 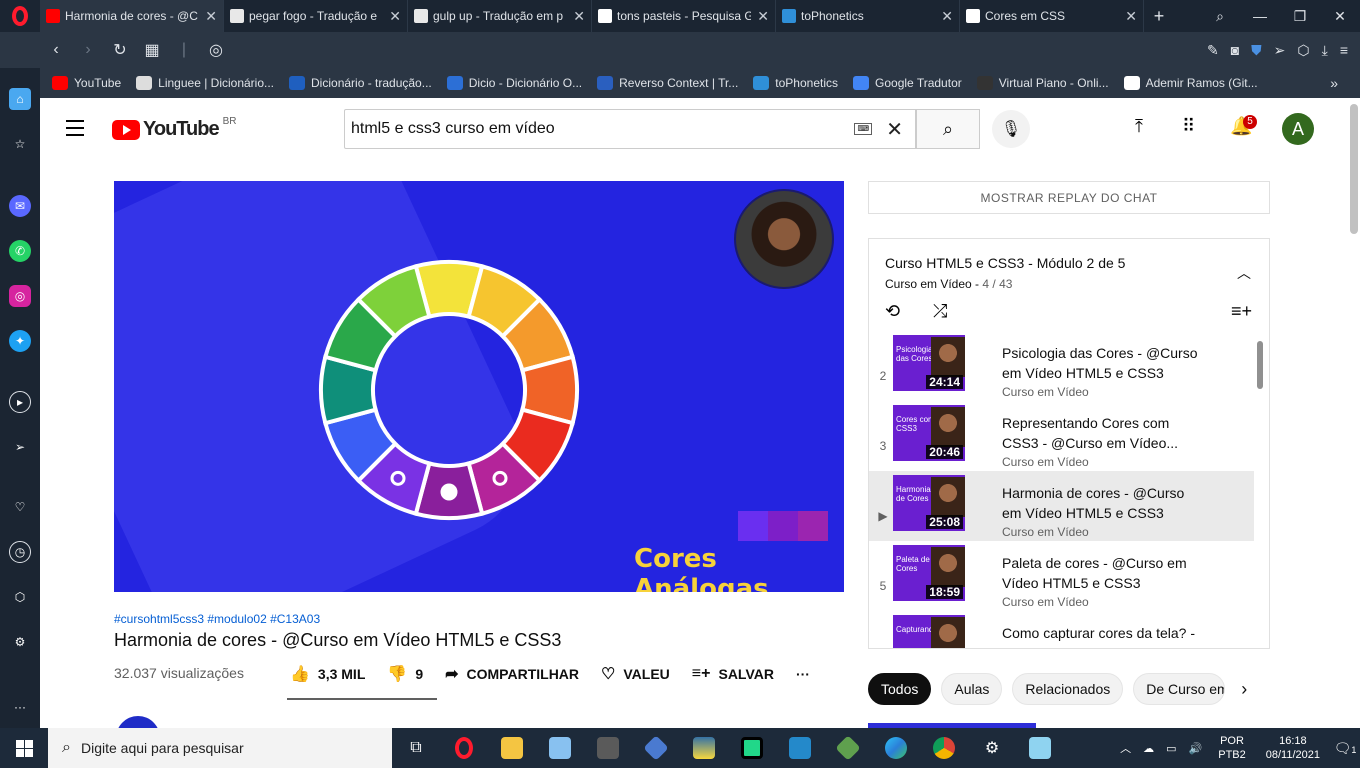 What do you see at coordinates (1260, 365) in the screenshot?
I see `playlist-scrollbar` at bounding box center [1260, 365].